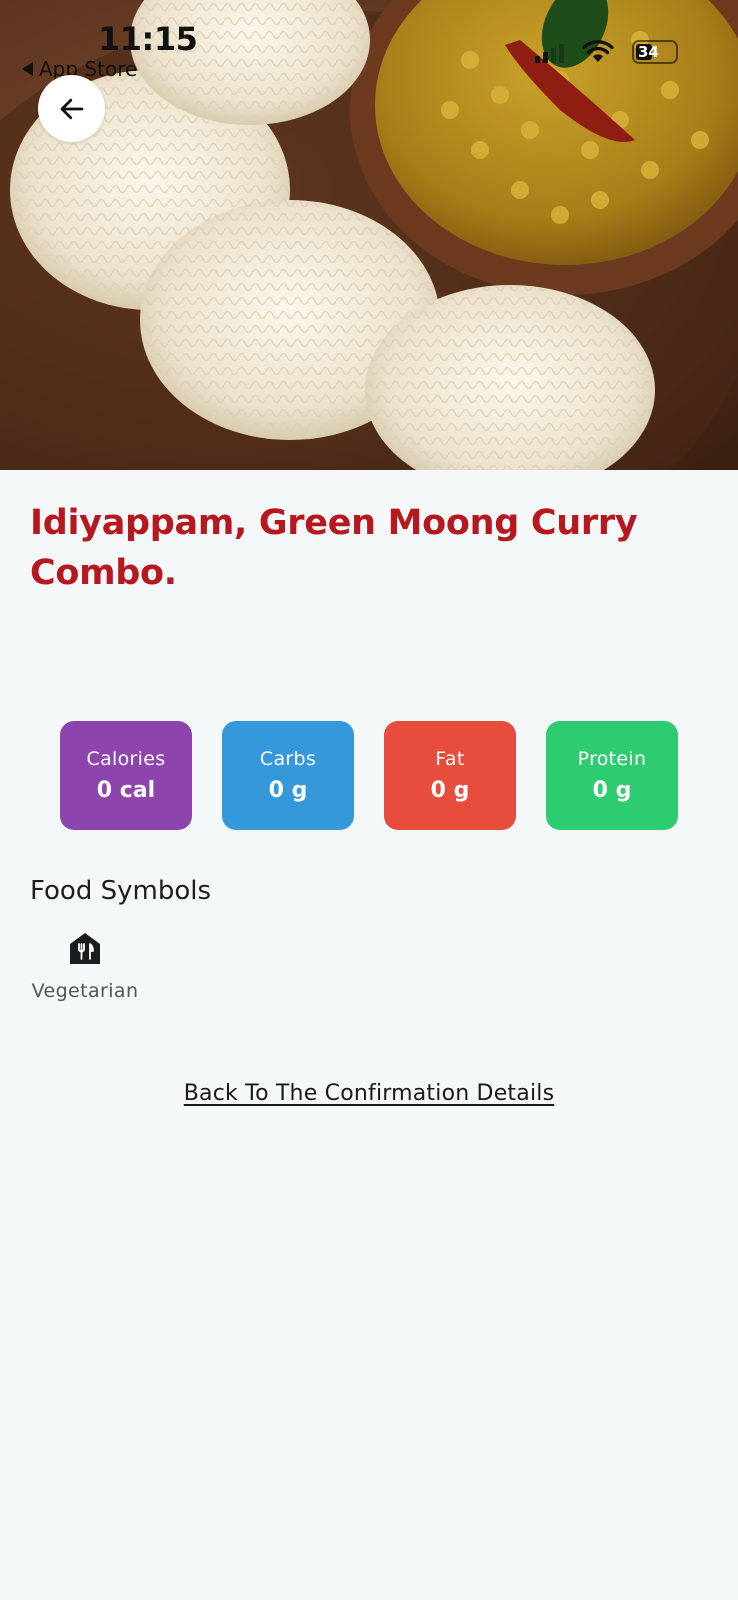  I want to click on status-icons: 34, so click(606, 52).